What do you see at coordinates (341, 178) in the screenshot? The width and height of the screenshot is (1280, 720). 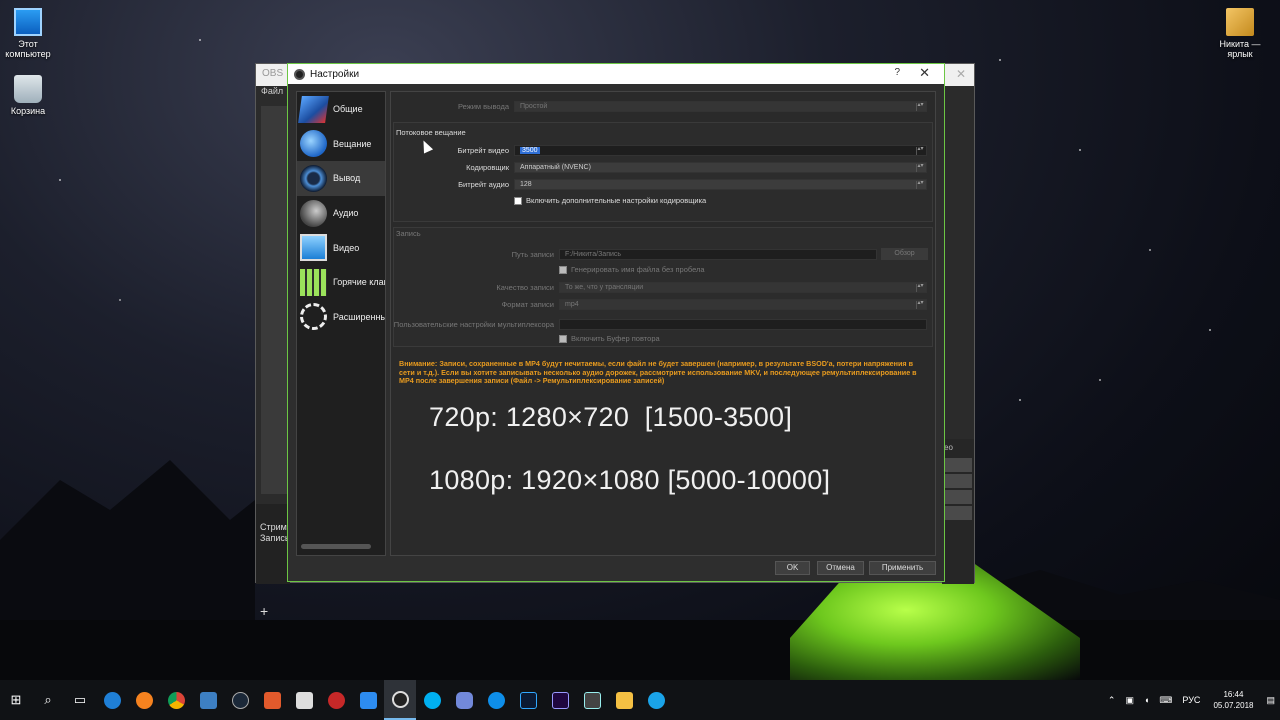 I see `sidebar-item-output: Вывод` at bounding box center [341, 178].